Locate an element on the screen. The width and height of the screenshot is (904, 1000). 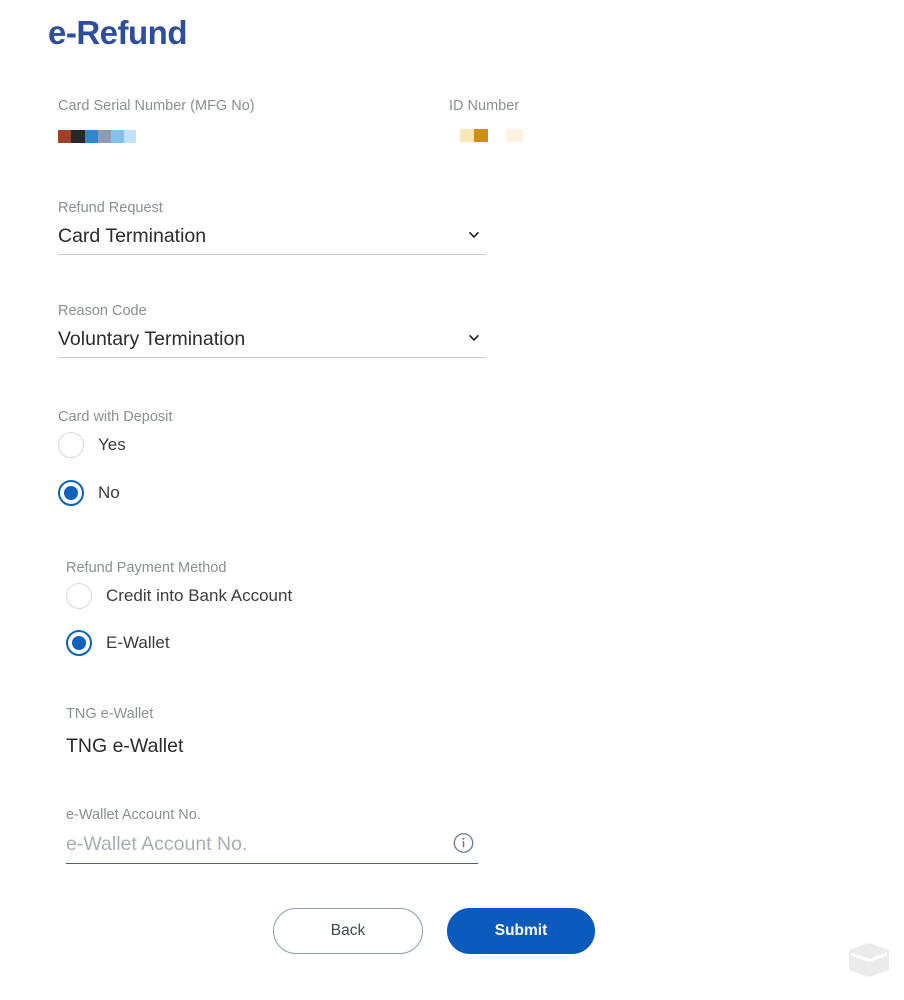
card-serial-number-redacted-value is located at coordinates (97, 136).